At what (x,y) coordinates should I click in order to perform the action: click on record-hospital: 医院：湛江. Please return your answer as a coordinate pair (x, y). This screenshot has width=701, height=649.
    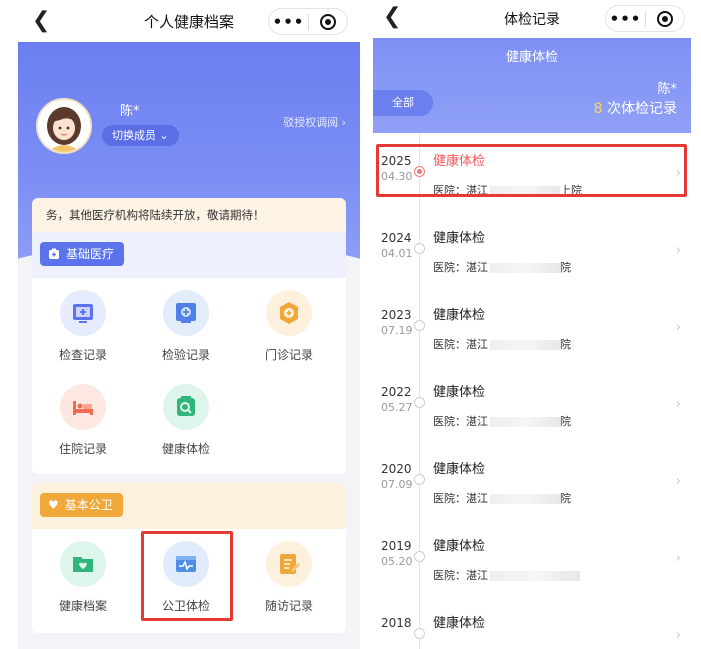
    Looking at the image, I should click on (506, 575).